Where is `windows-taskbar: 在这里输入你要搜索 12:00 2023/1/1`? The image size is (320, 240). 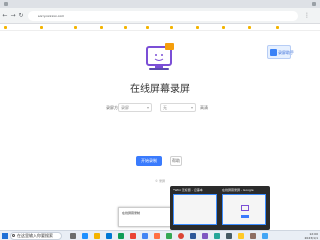
windows-taskbar: 在这里输入你要搜索 12:00 2023/1/1 is located at coordinates (160, 235).